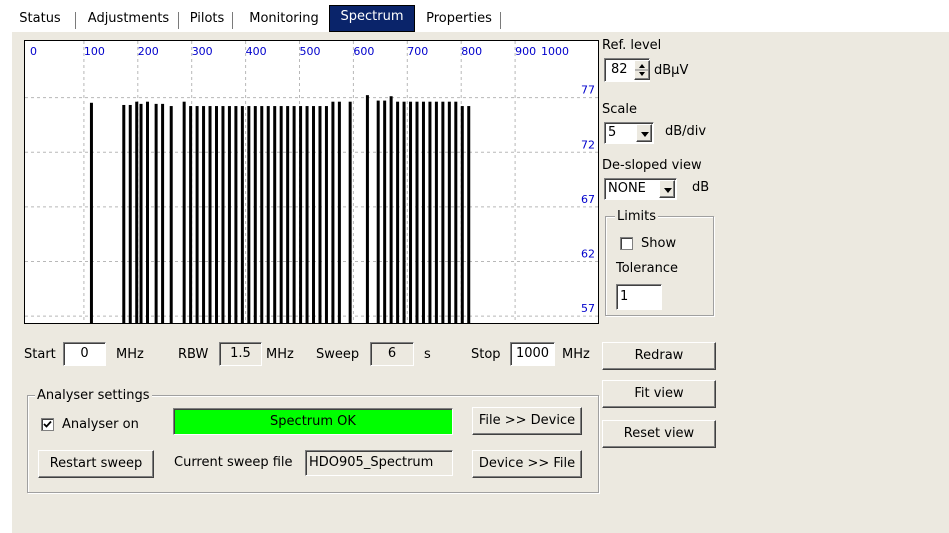 The image size is (949, 533). What do you see at coordinates (627, 188) in the screenshot?
I see `desloped-value: NONE` at bounding box center [627, 188].